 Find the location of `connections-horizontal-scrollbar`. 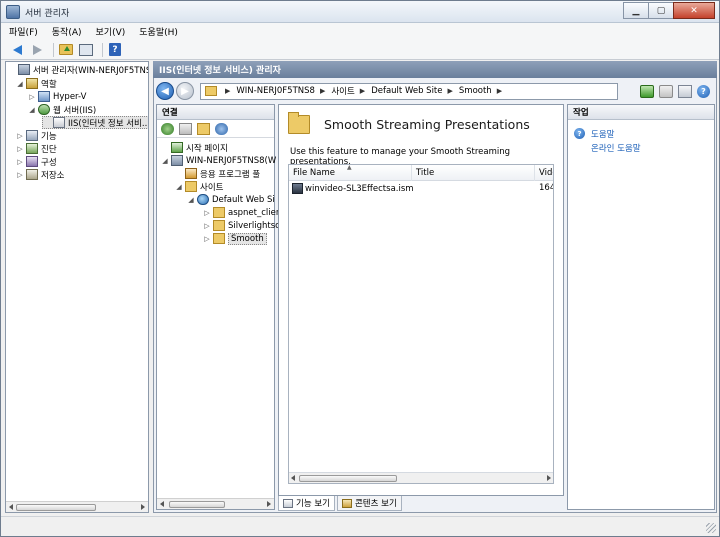

connections-horizontal-scrollbar is located at coordinates (215, 503).